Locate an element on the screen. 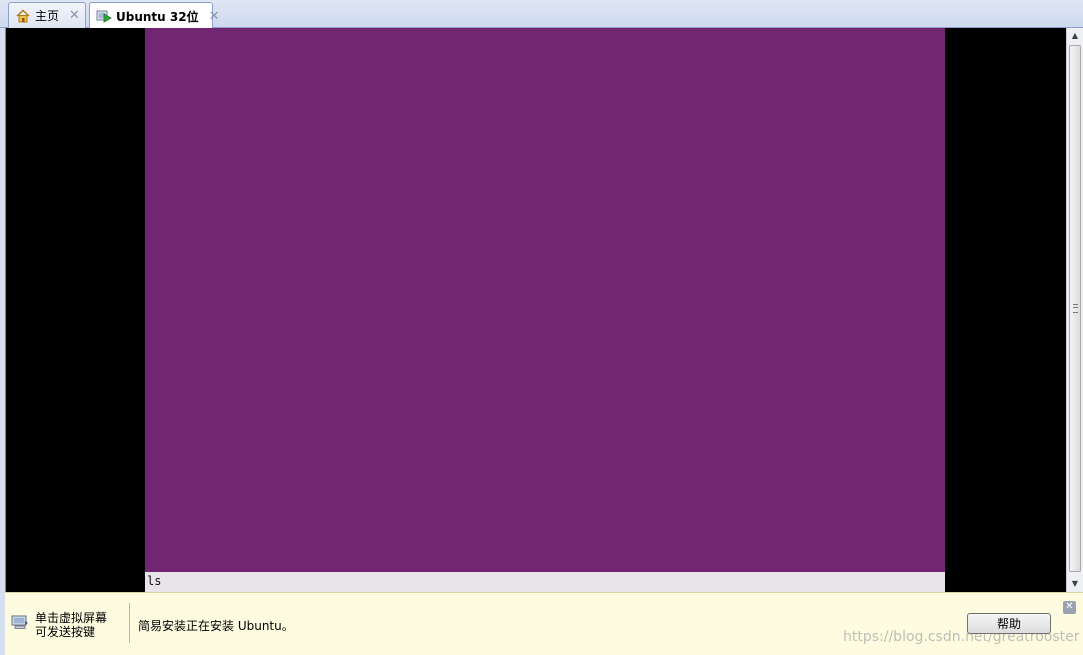 This screenshot has height=655, width=1083. install-status-message: 简易安装正在安装 Ubuntu。 is located at coordinates (216, 626).